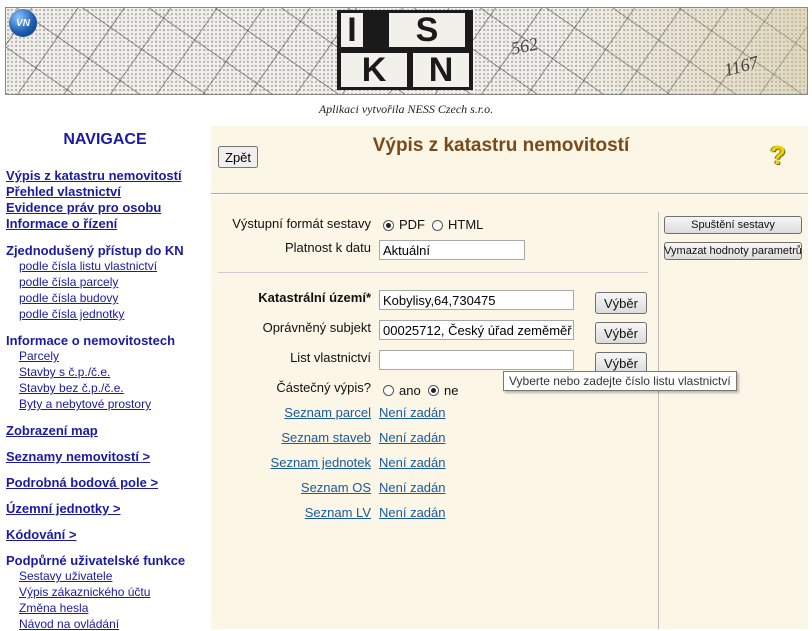 This screenshot has height=631, width=812. Describe the element at coordinates (621, 333) in the screenshot. I see `authorized-subject-select-button: Výběr` at that location.